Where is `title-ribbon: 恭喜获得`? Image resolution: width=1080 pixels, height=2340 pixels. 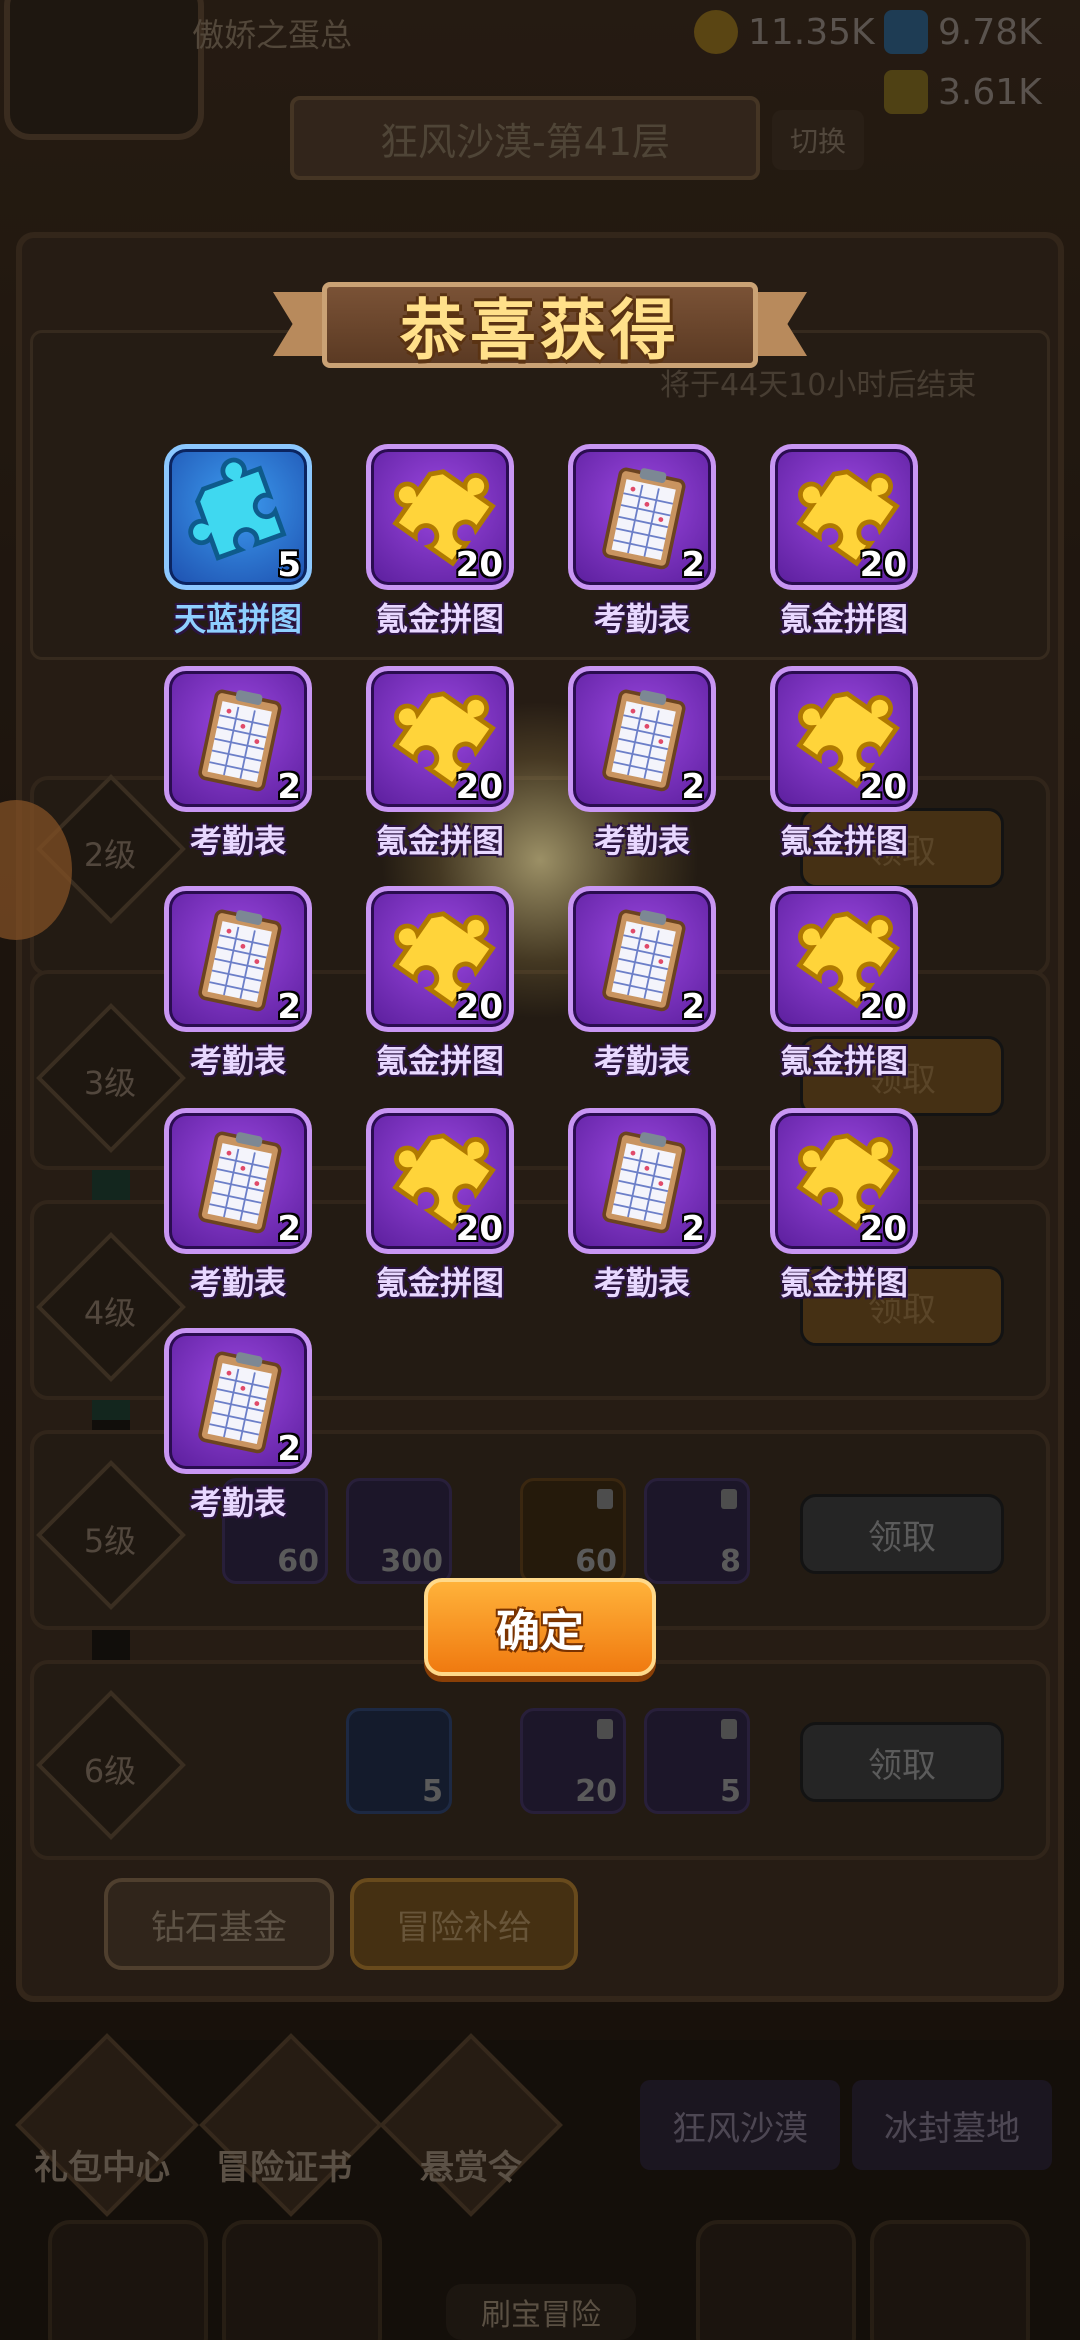
title-ribbon: 恭喜获得 is located at coordinates (540, 330).